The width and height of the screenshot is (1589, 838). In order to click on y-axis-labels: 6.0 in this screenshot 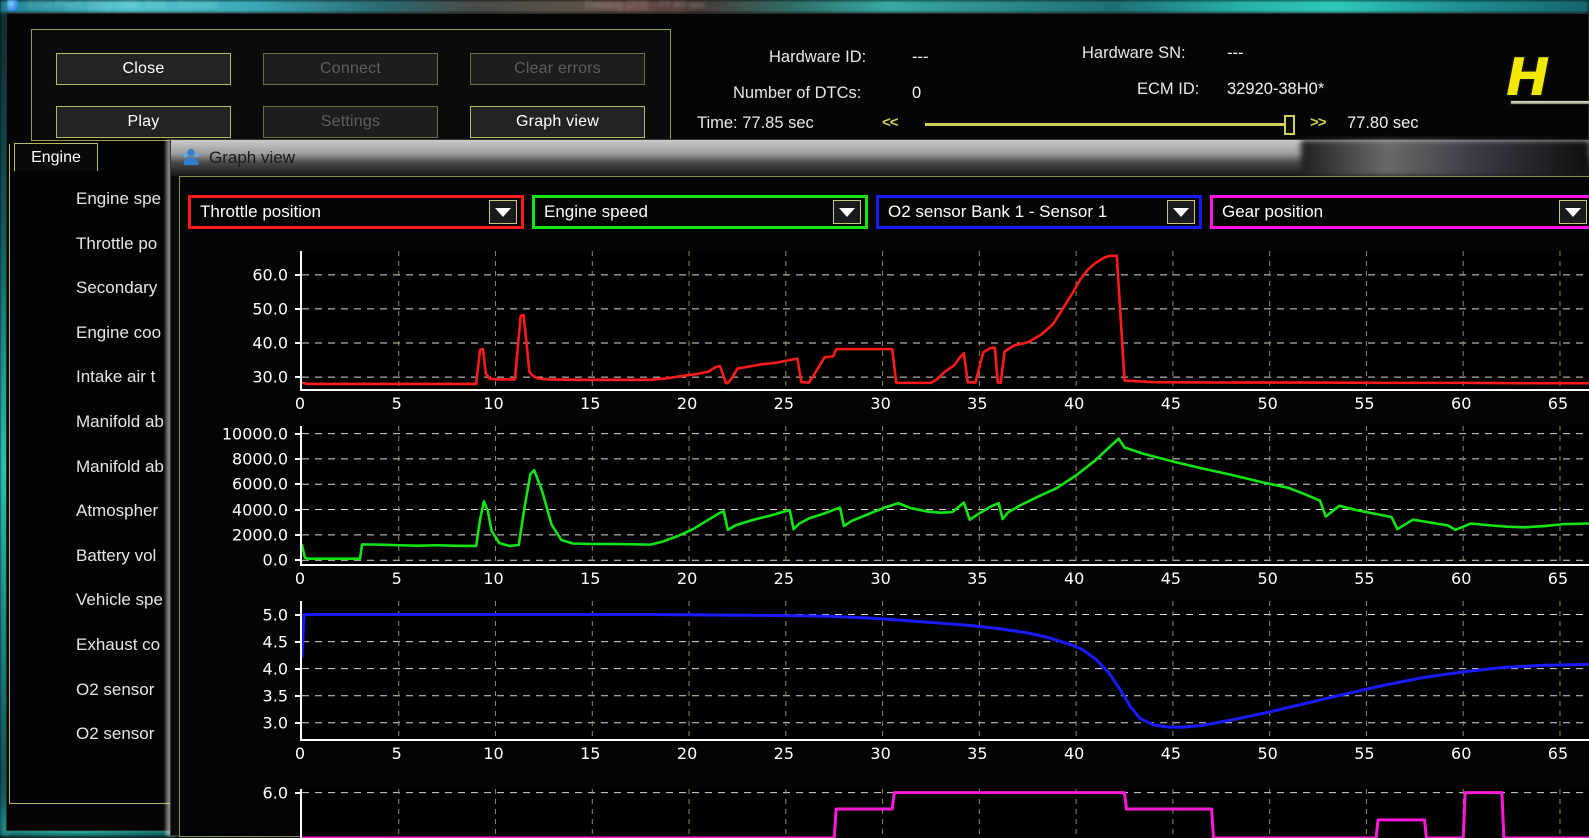, I will do `click(238, 813)`.